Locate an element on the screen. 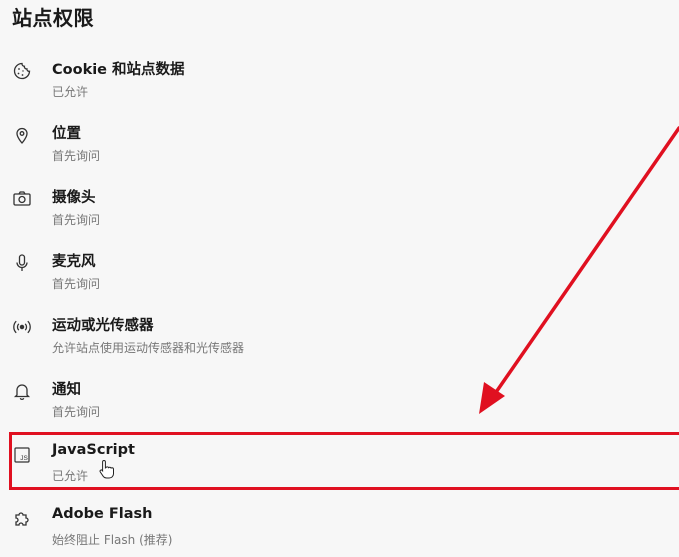 The image size is (679, 557). permission-status: 允许站点使用运动传感器和光传感器 is located at coordinates (148, 348).